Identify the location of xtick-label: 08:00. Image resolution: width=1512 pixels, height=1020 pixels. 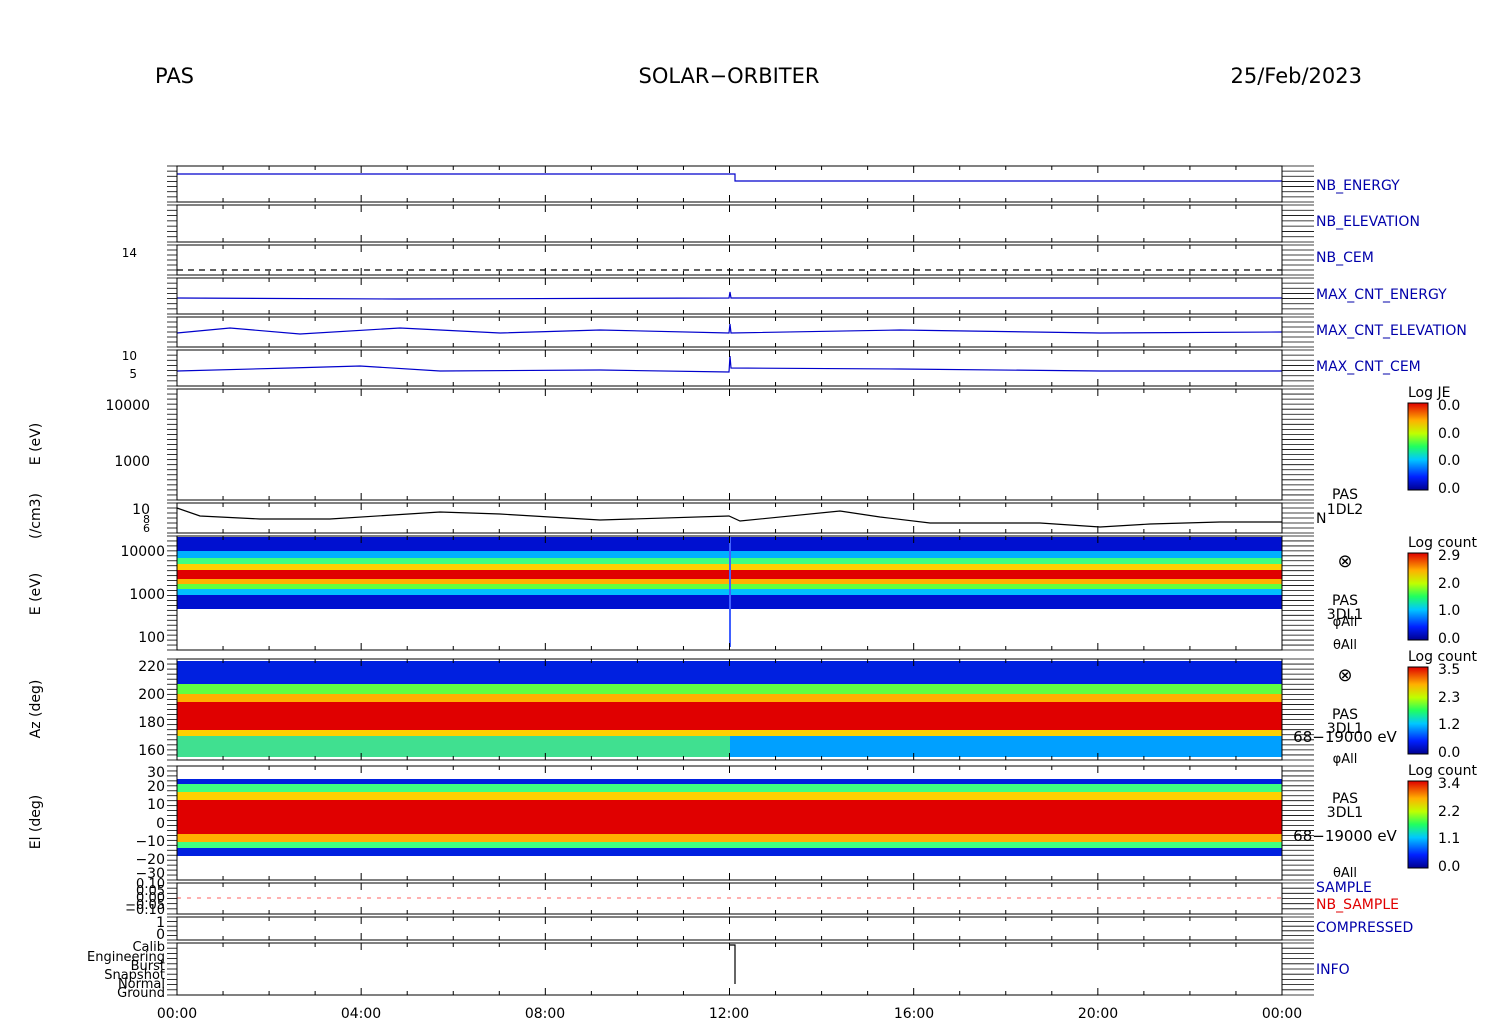
(545, 1013).